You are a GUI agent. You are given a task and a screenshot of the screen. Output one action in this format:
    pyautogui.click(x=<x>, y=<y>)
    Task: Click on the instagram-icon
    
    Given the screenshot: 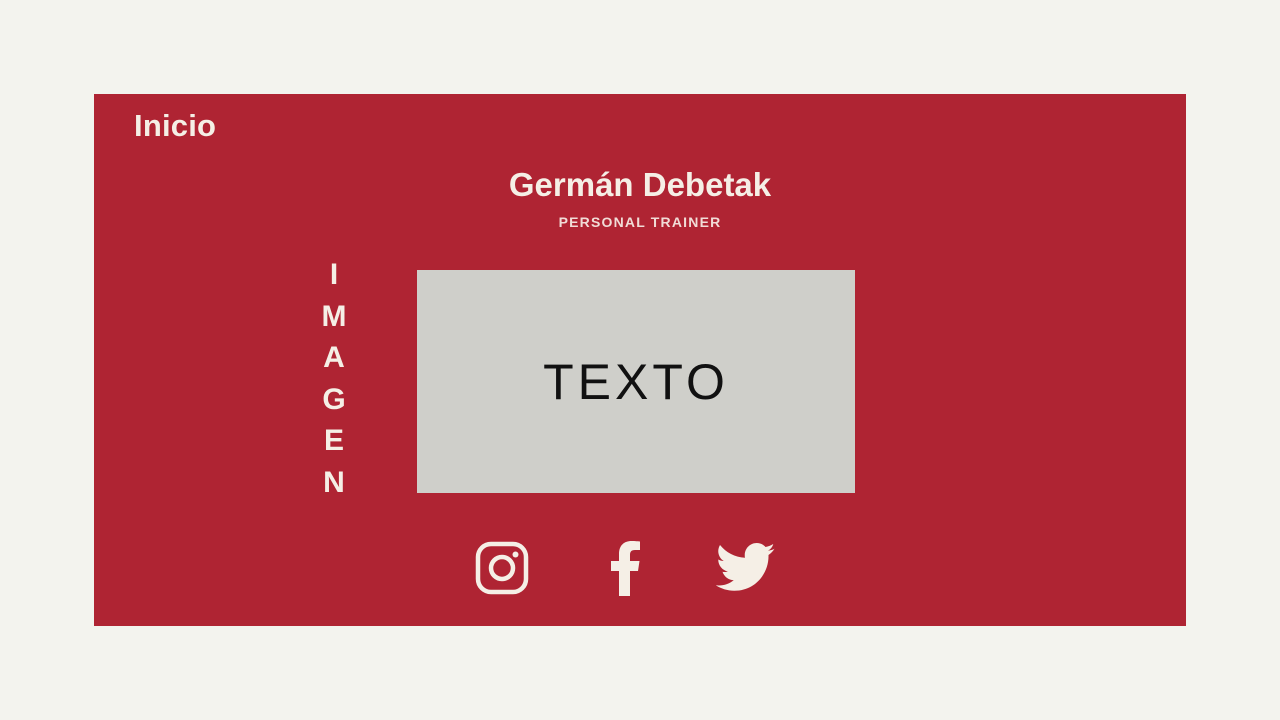 What is the action you would take?
    pyautogui.click(x=502, y=568)
    